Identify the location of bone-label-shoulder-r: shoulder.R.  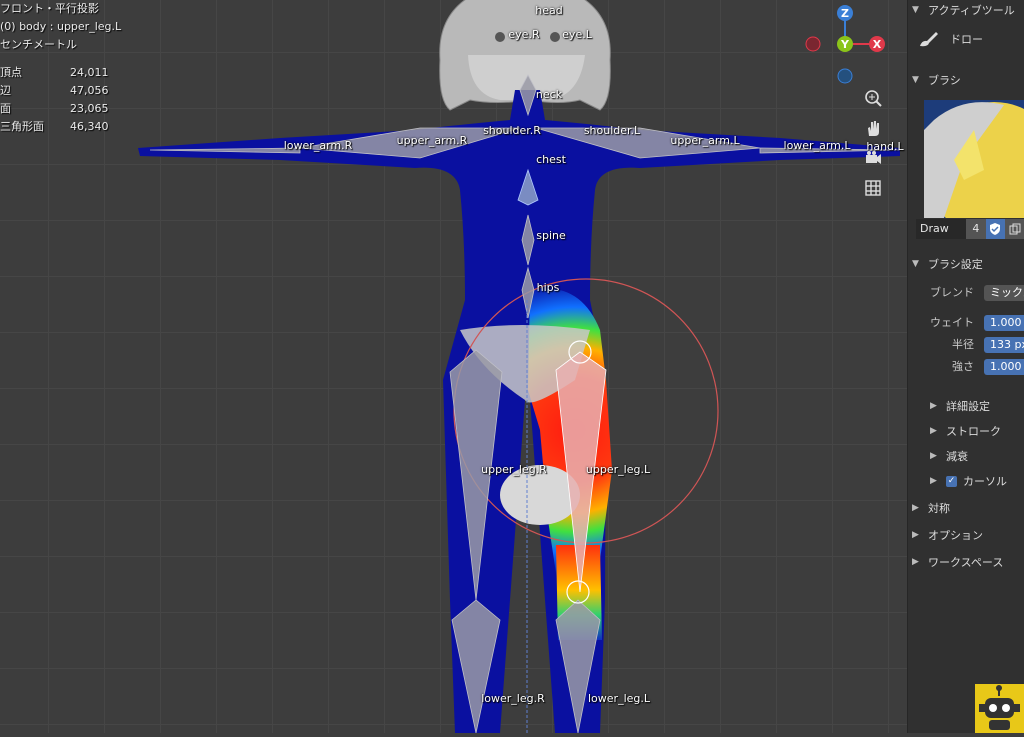
(512, 130).